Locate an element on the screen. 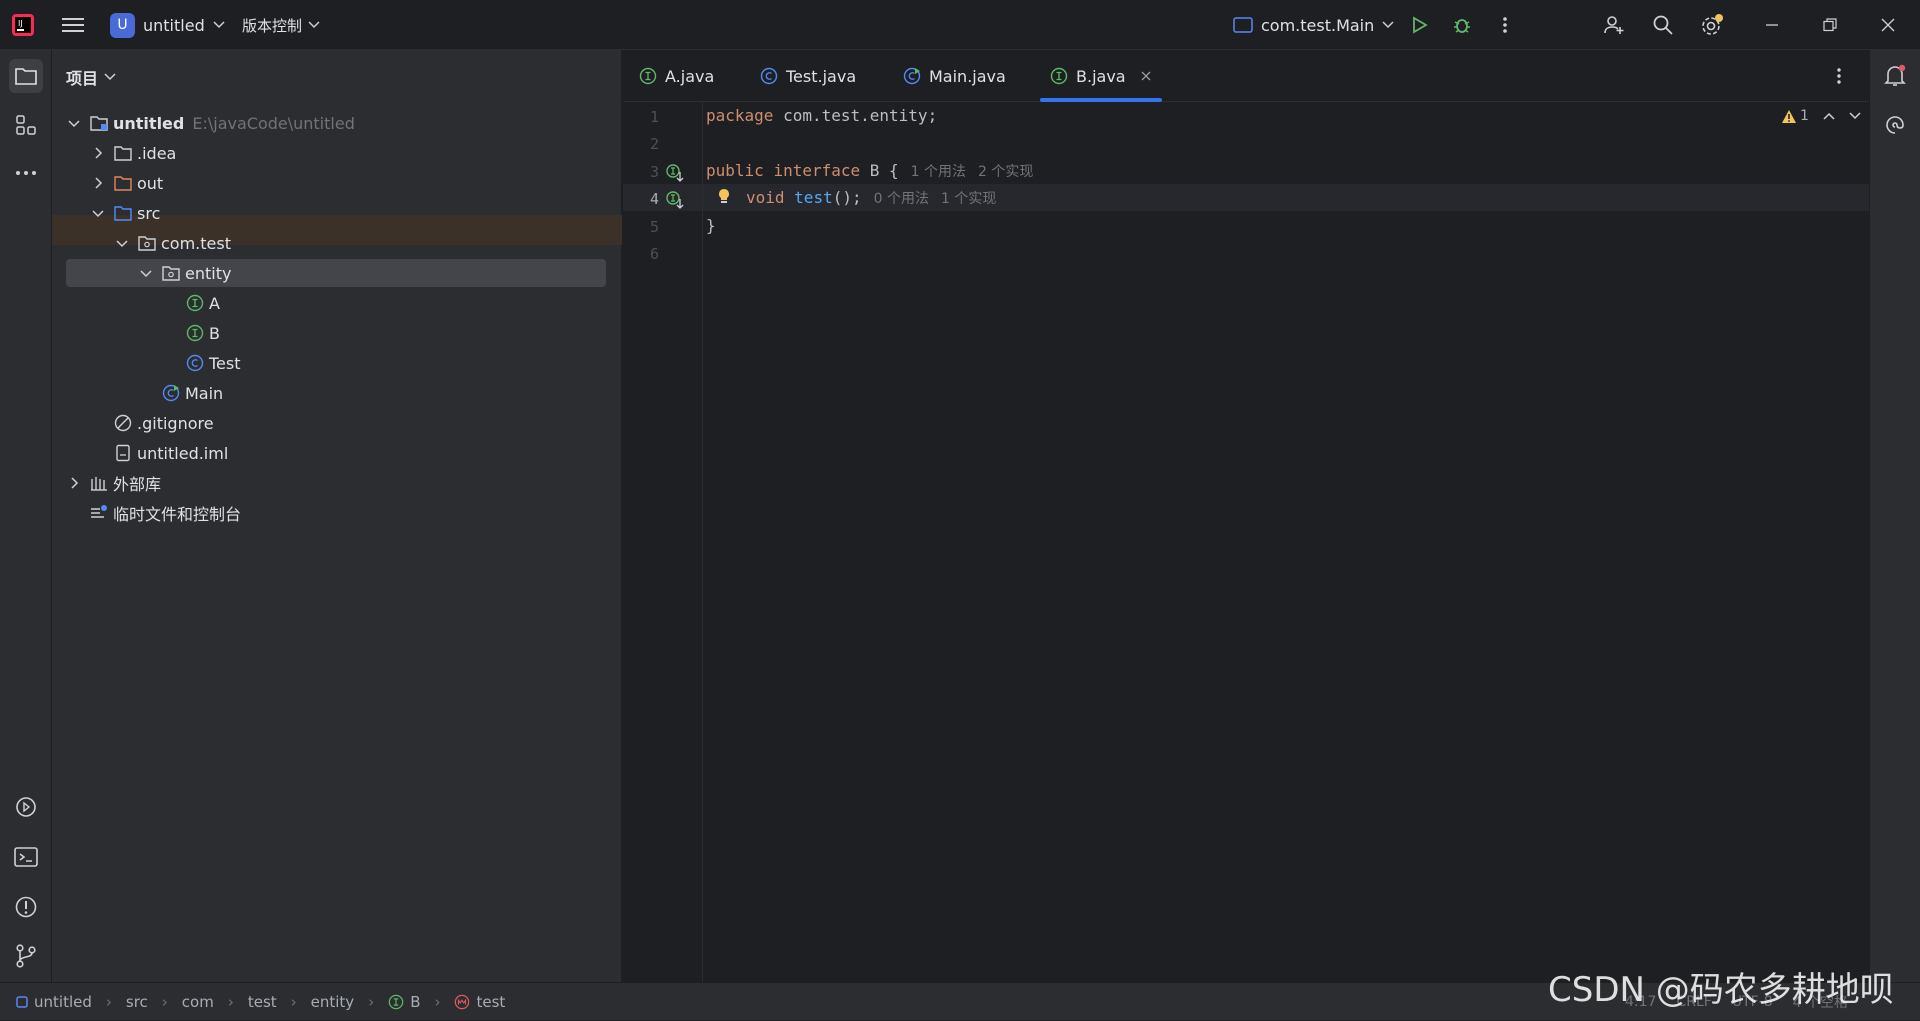 This screenshot has width=1920, height=1021. settings-button is located at coordinates (1712, 25).